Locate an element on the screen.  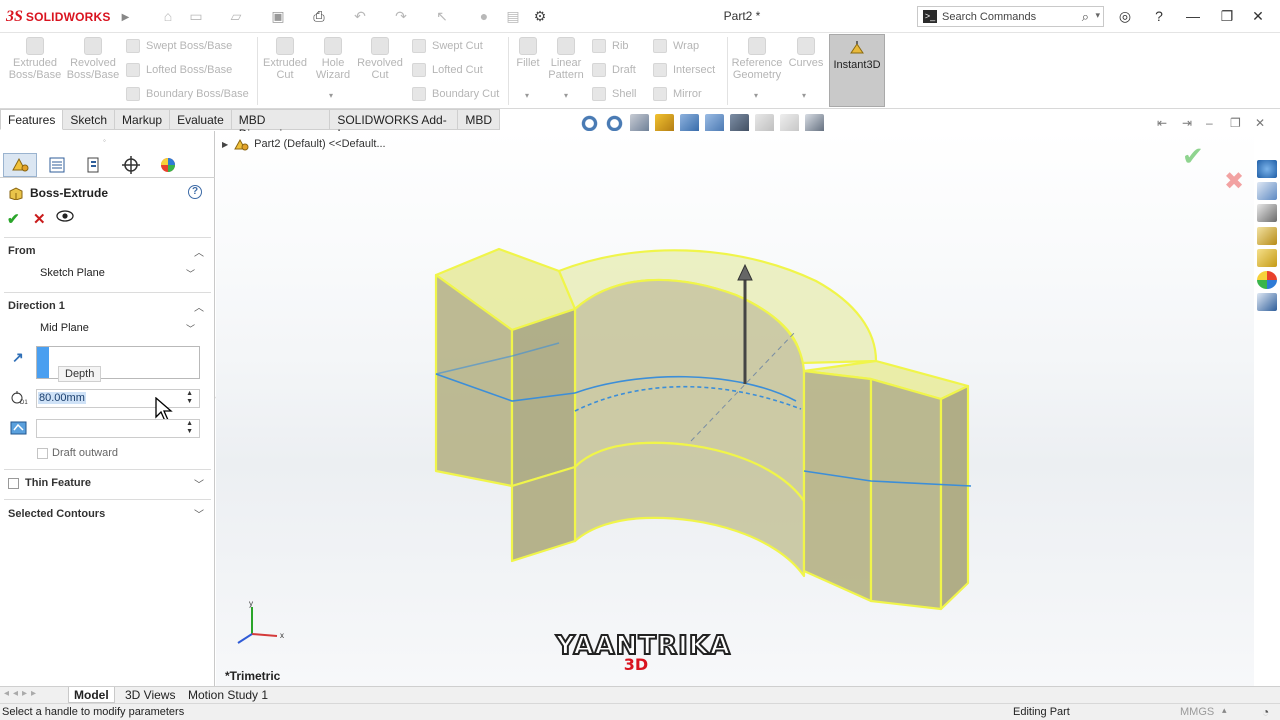
tab-mbd: MBD is located at coordinates (479, 119).